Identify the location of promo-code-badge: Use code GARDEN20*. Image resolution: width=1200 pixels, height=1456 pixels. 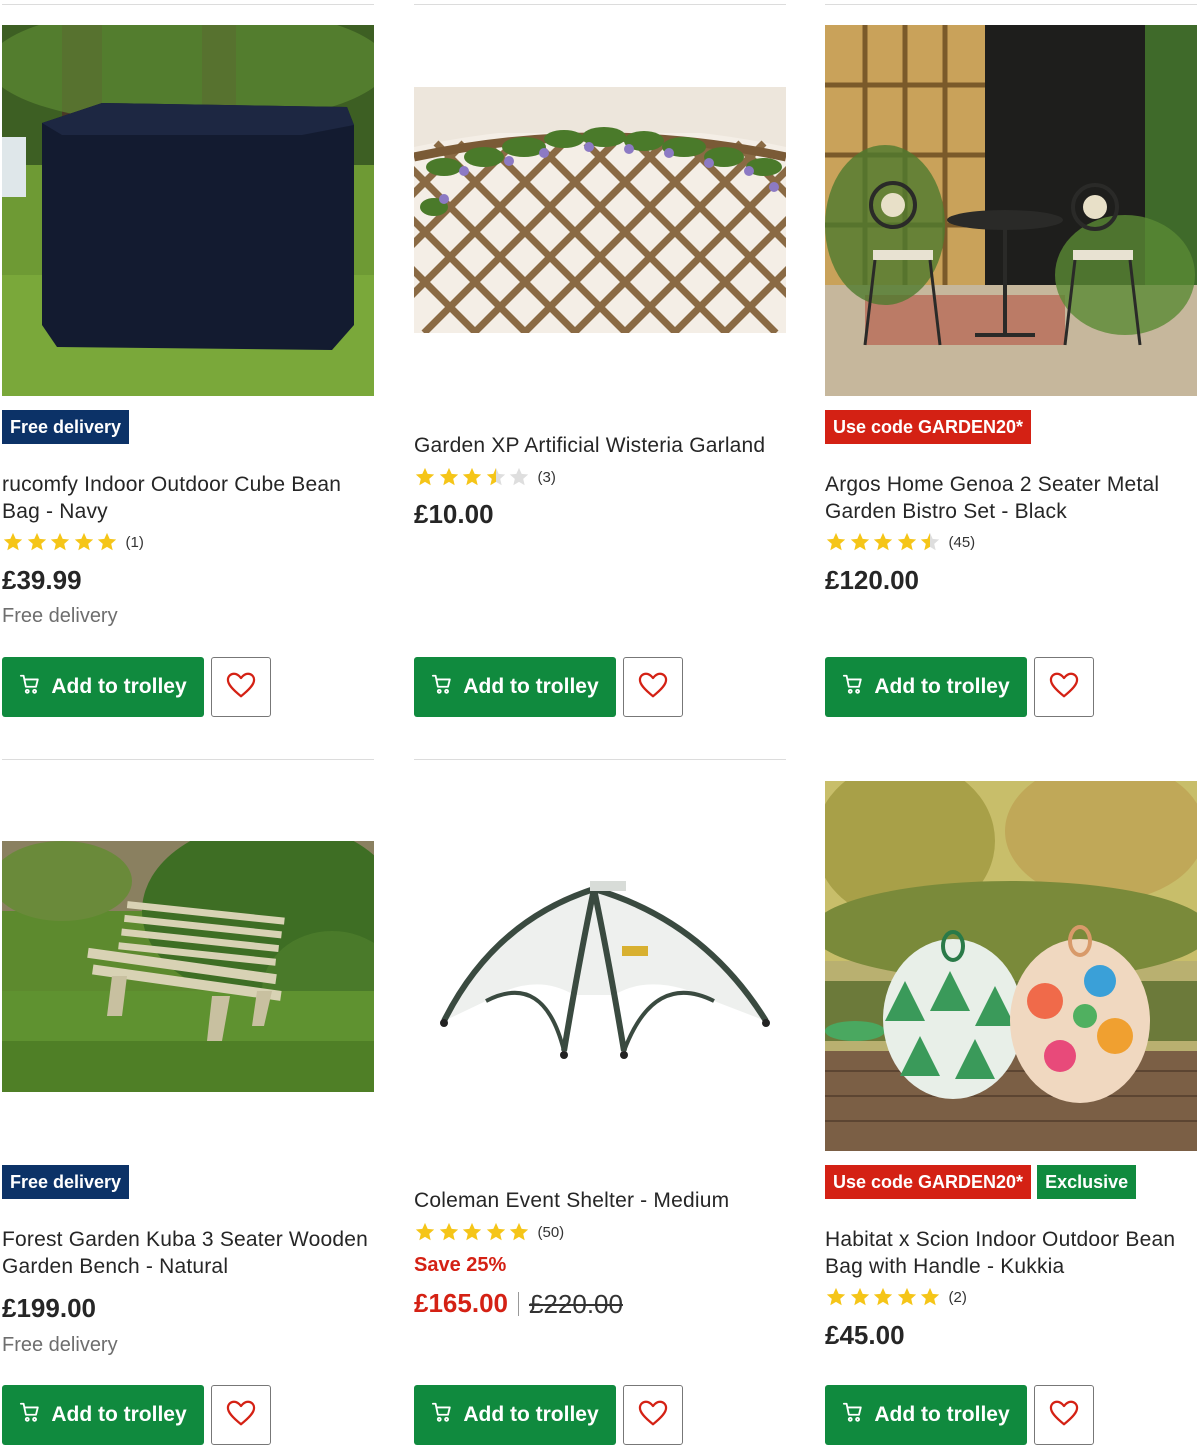
(928, 1182).